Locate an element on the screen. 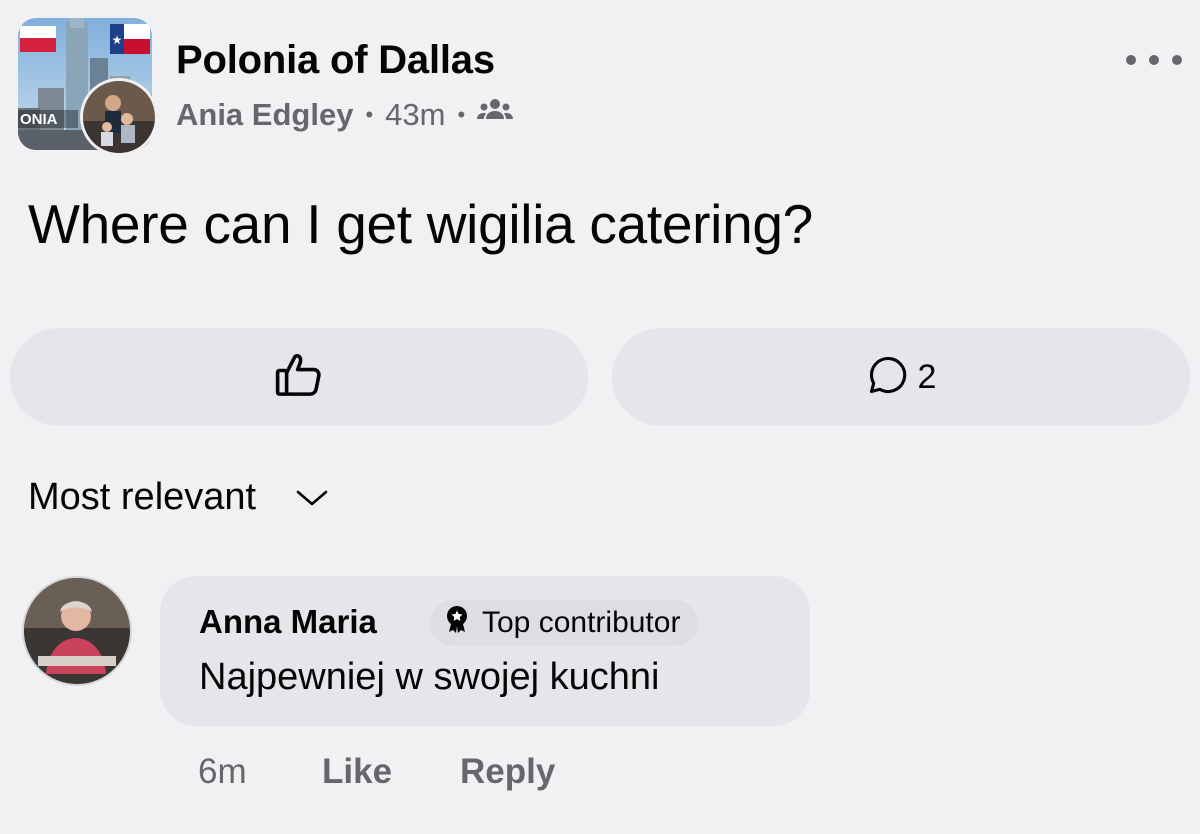 This screenshot has height=834, width=1200. comment-button: 2 is located at coordinates (901, 377).